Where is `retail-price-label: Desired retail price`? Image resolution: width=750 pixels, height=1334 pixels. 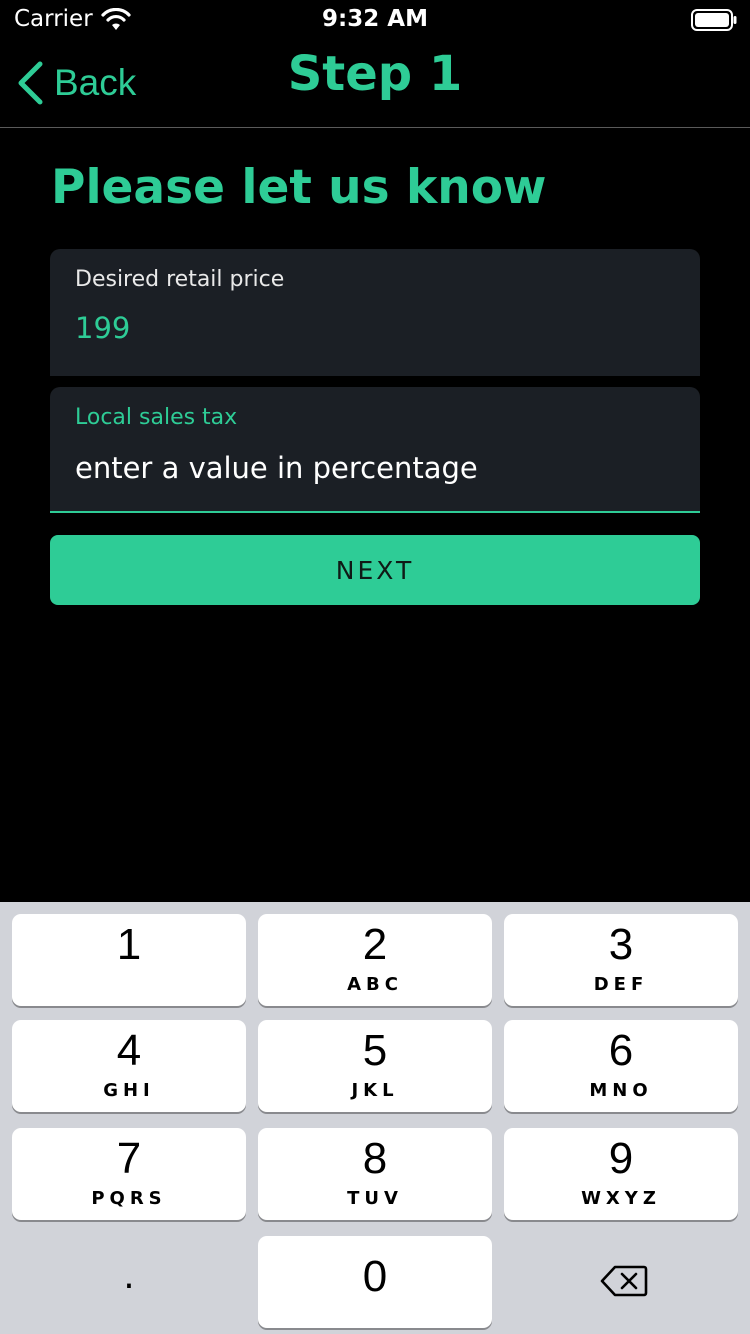 retail-price-label: Desired retail price is located at coordinates (180, 279).